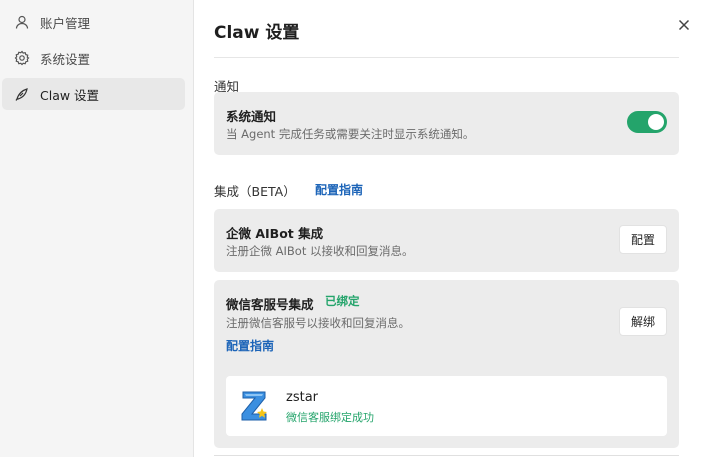 The image size is (705, 457). Describe the element at coordinates (446, 455) in the screenshot. I see `bottom-divider` at that location.